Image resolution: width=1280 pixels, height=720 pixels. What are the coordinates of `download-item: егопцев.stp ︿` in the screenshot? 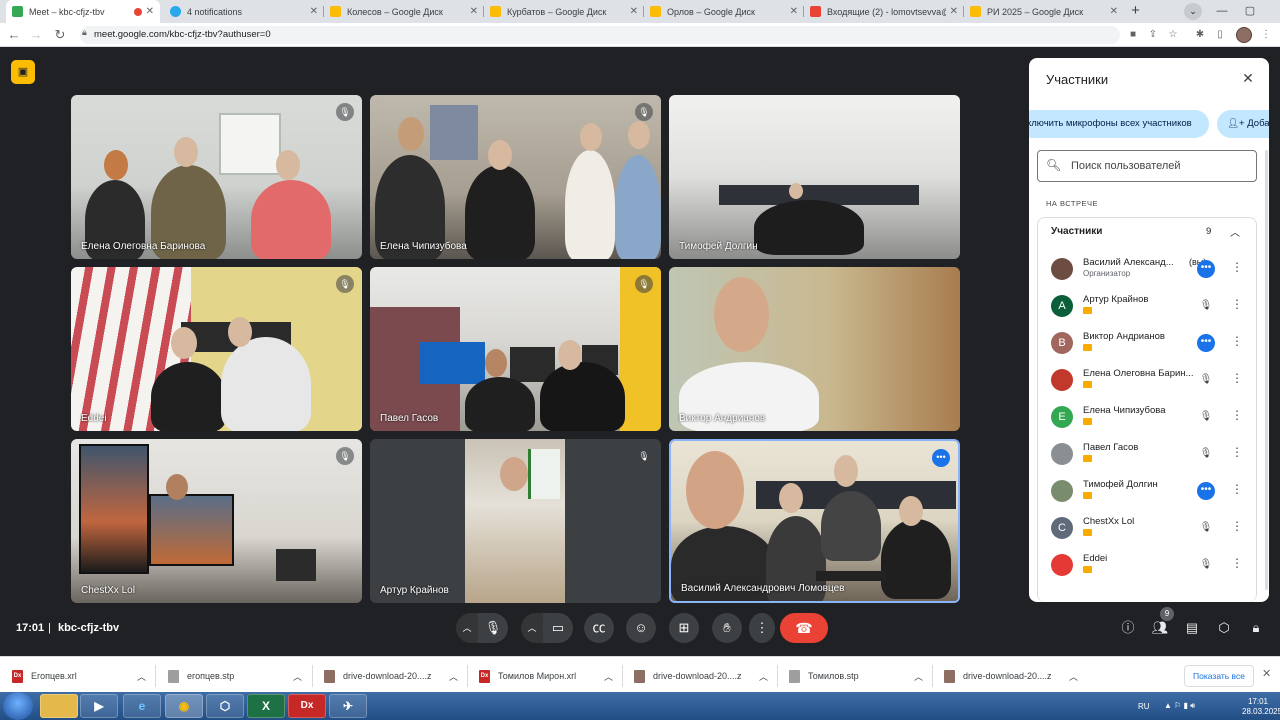 It's located at (235, 676).